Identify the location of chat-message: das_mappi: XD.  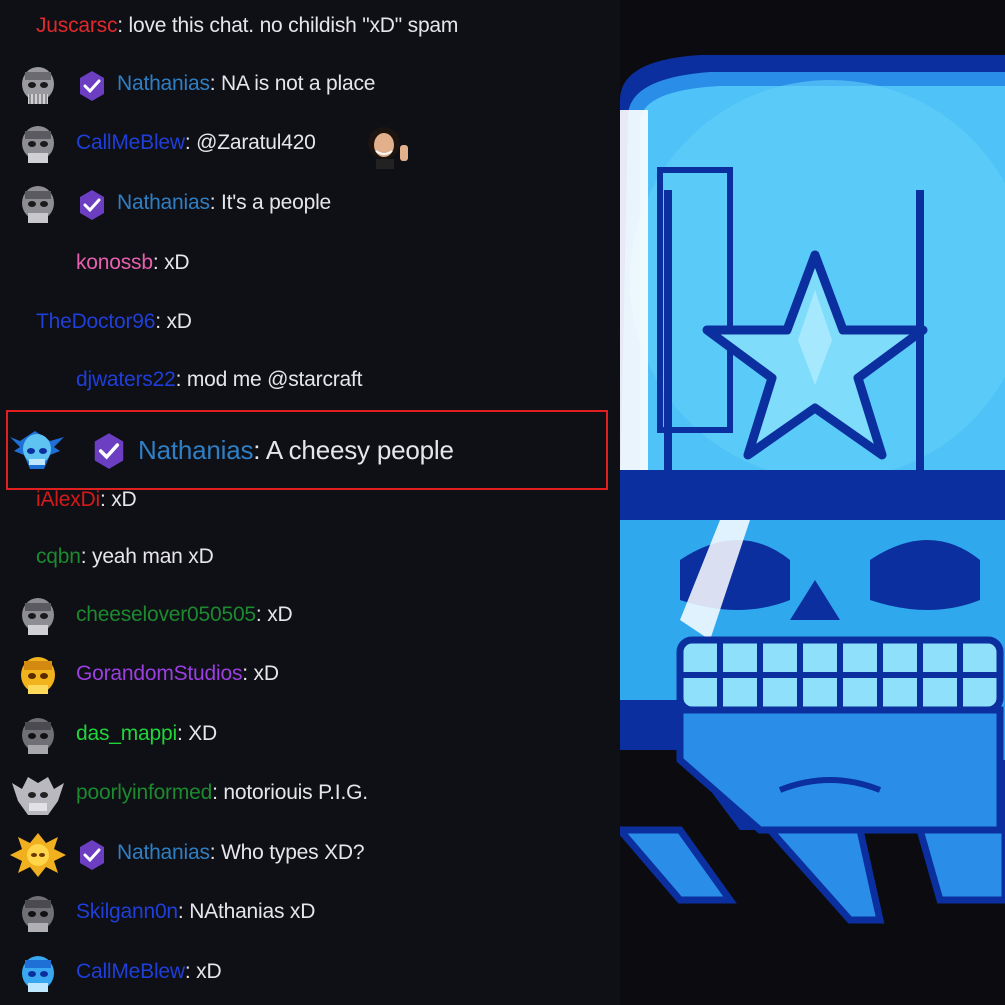
(310, 736).